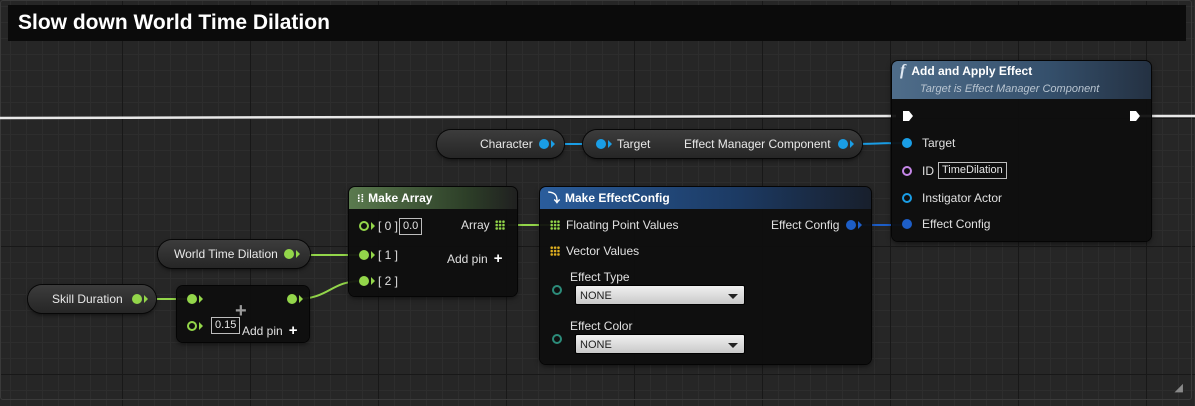  I want to click on skill-duration-label: Skill Duration, so click(87, 299).